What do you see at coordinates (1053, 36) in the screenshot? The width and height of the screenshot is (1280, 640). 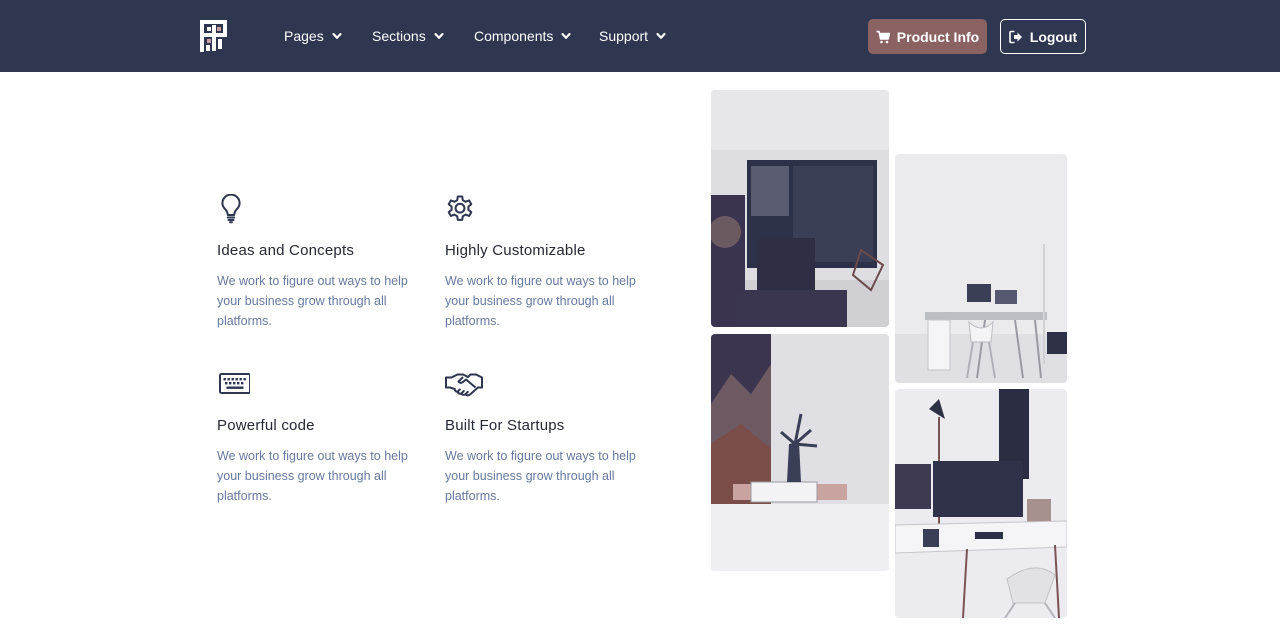 I see `logout-label: Logout` at bounding box center [1053, 36].